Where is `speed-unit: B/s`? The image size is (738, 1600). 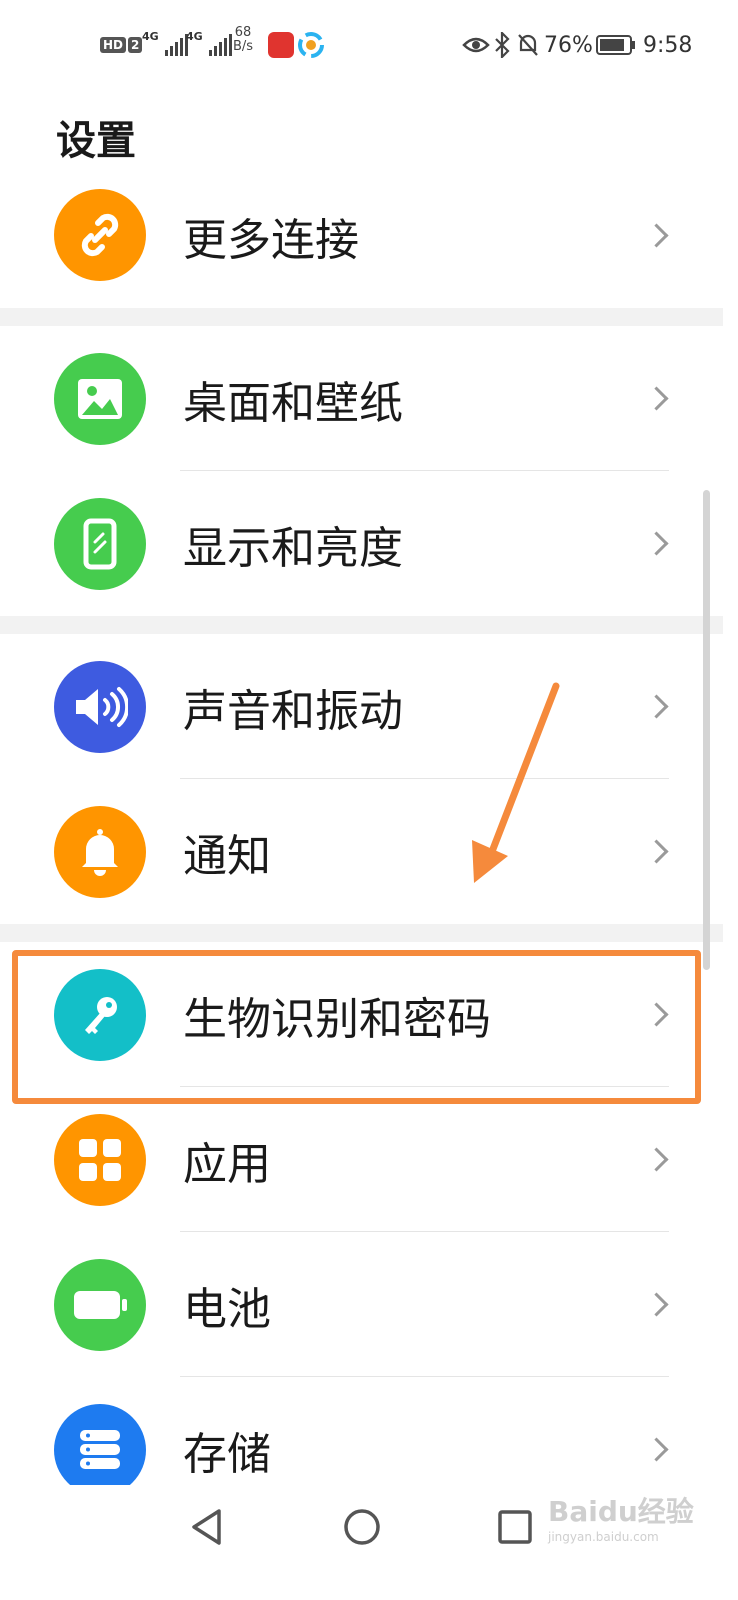
speed-unit: B/s is located at coordinates (243, 46).